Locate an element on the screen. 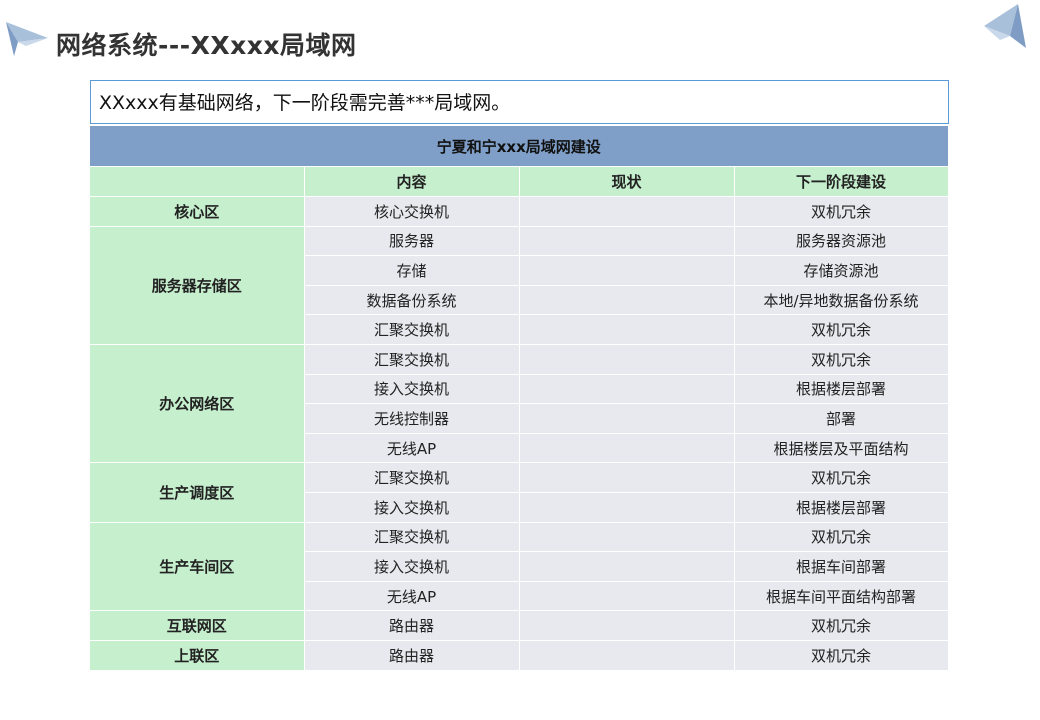 This screenshot has width=1040, height=720. next-stage-cell: 根据车间部署 is located at coordinates (841, 566).